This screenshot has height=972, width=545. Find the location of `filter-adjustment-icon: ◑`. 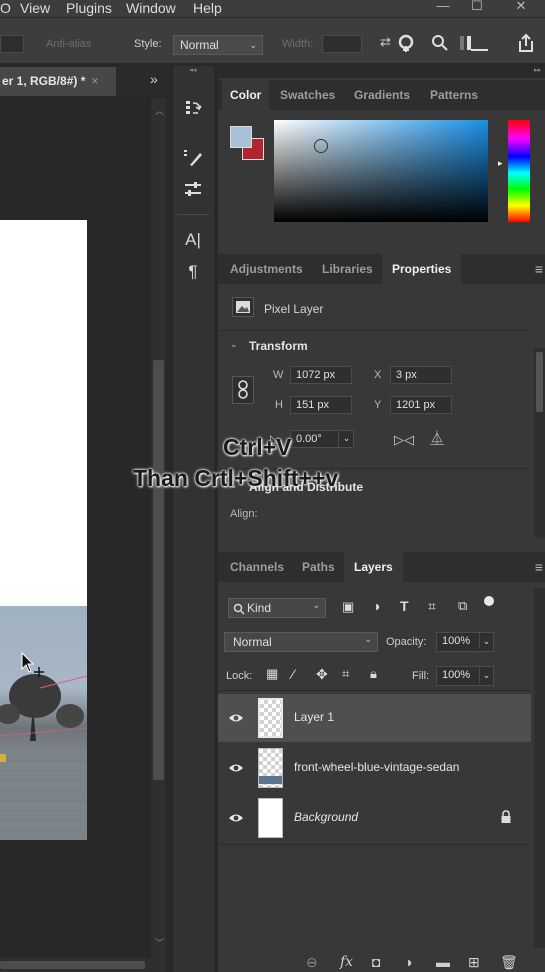

filter-adjustment-icon: ◑ is located at coordinates (376, 606).